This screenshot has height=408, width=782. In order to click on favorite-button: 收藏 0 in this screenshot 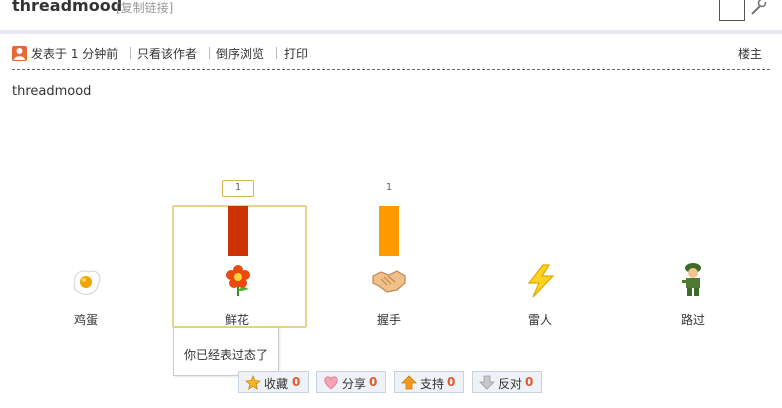, I will do `click(273, 382)`.